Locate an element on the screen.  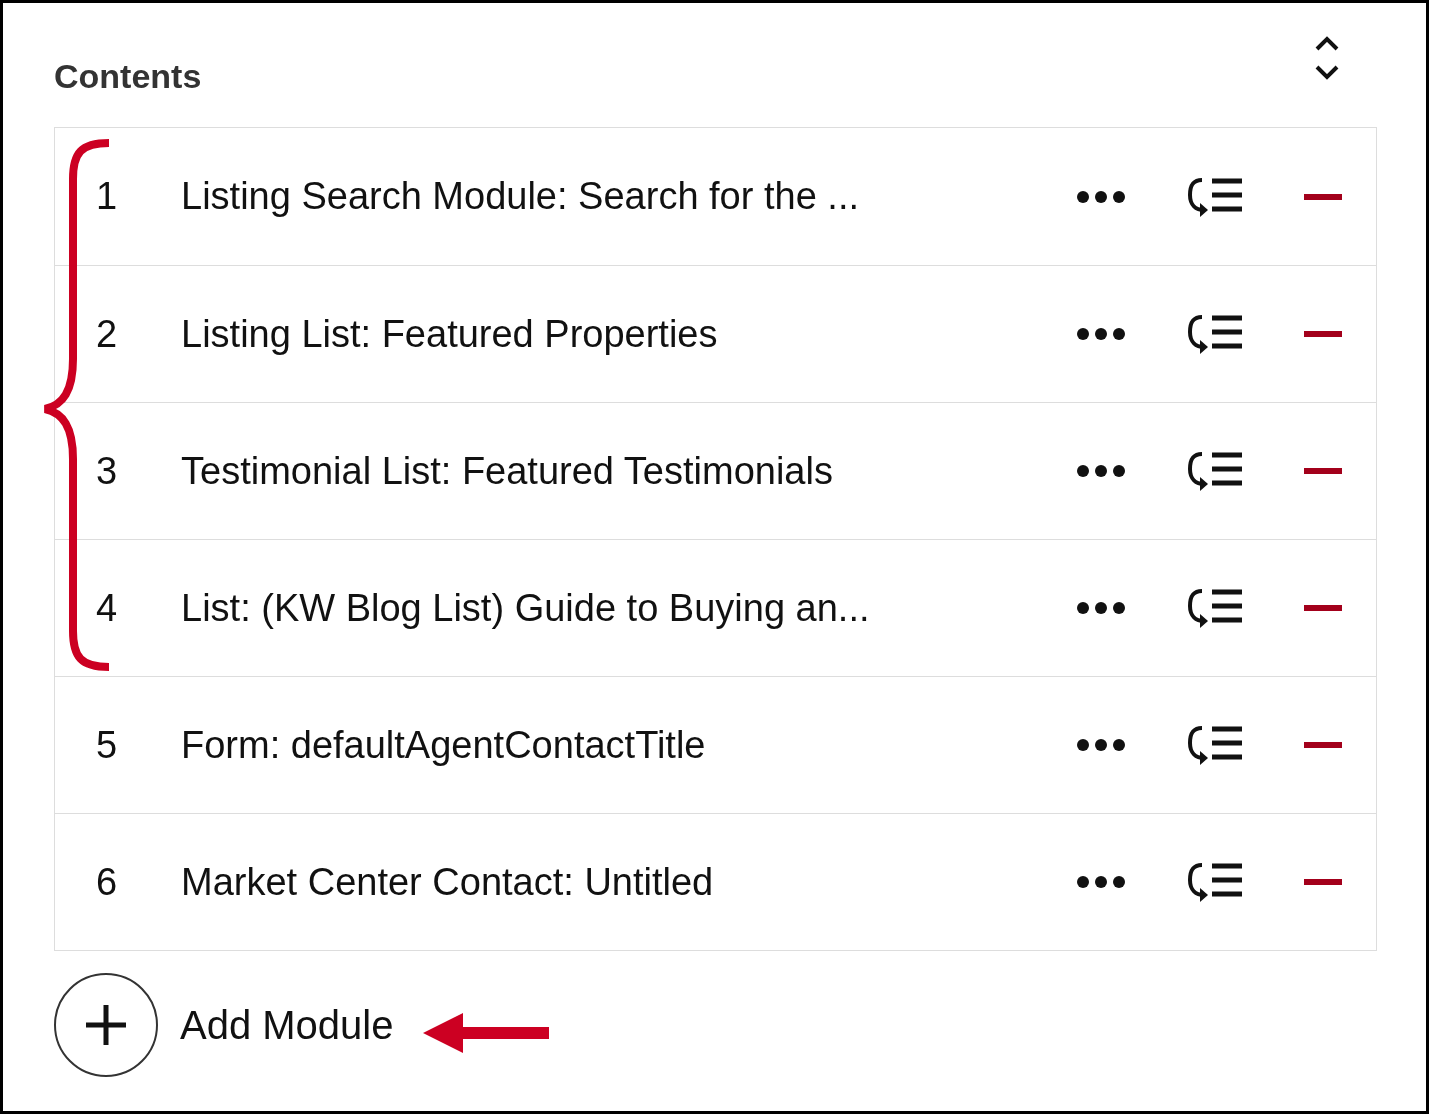
plus-icon is located at coordinates (106, 1025).